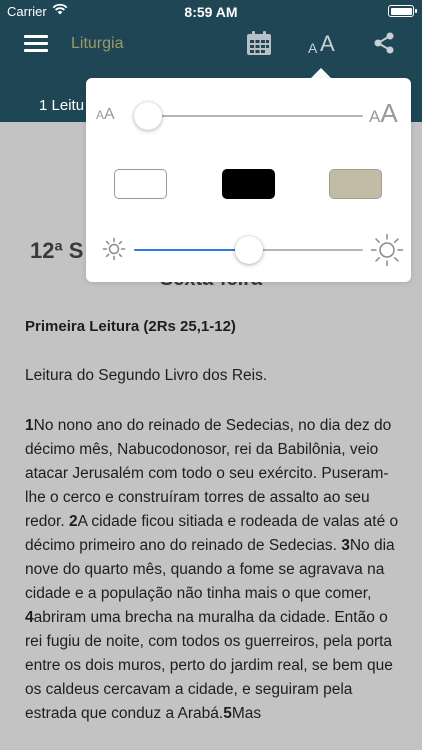 The width and height of the screenshot is (422, 750). Describe the element at coordinates (246, 713) in the screenshot. I see `verse-text: Mas` at that location.